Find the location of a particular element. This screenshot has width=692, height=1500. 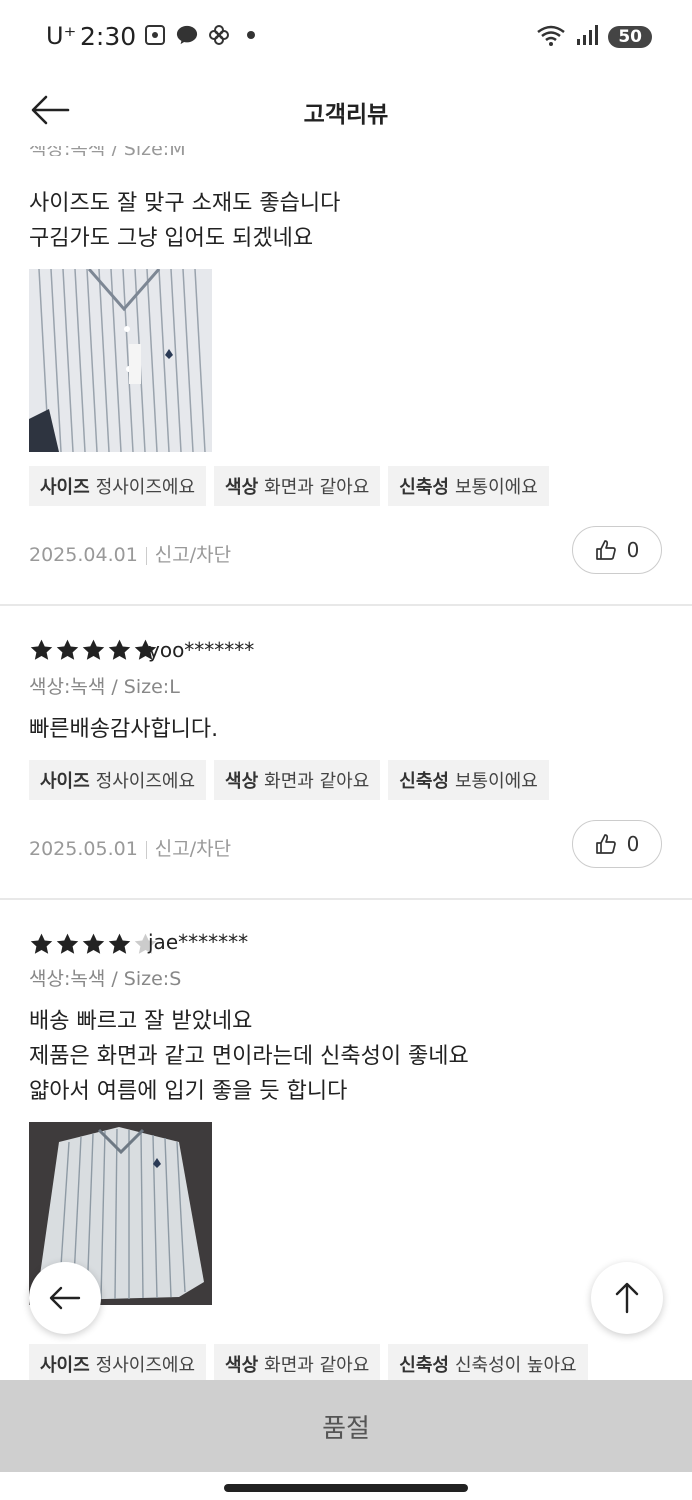

status-bar: U⁺ 2:30 50 is located at coordinates (346, 38).